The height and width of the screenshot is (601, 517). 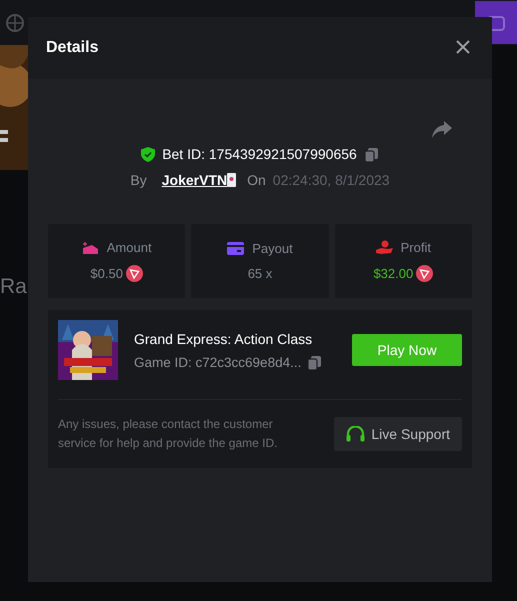 I want to click on on-label: On, so click(x=256, y=180).